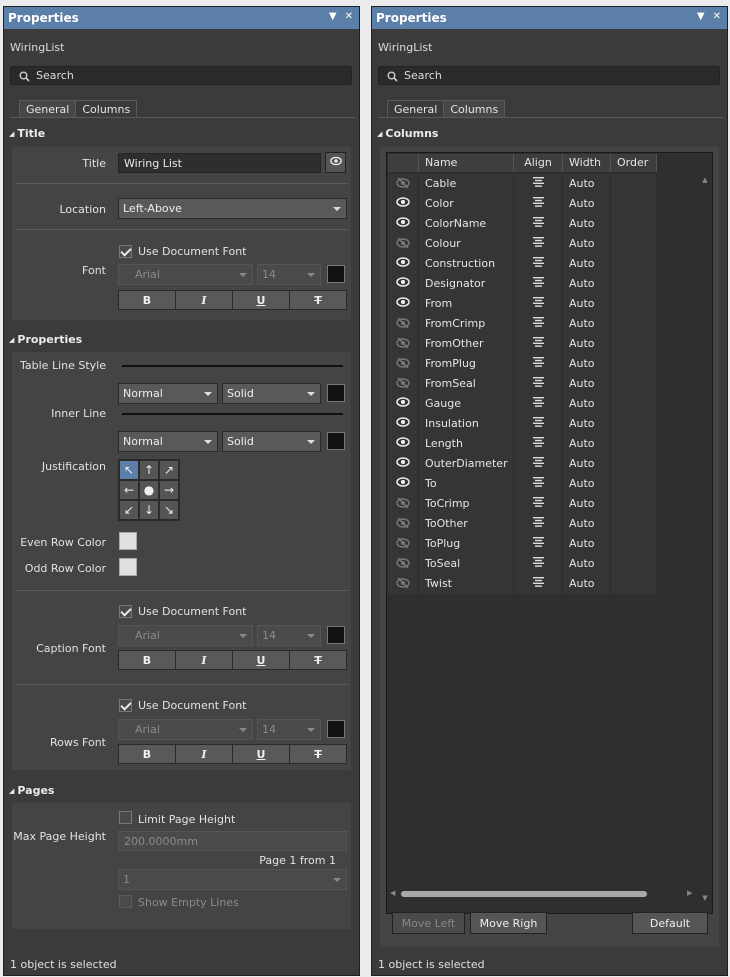 The height and width of the screenshot is (977, 730). Describe the element at coordinates (508, 923) in the screenshot. I see `move-right-button: Move Righ` at that location.